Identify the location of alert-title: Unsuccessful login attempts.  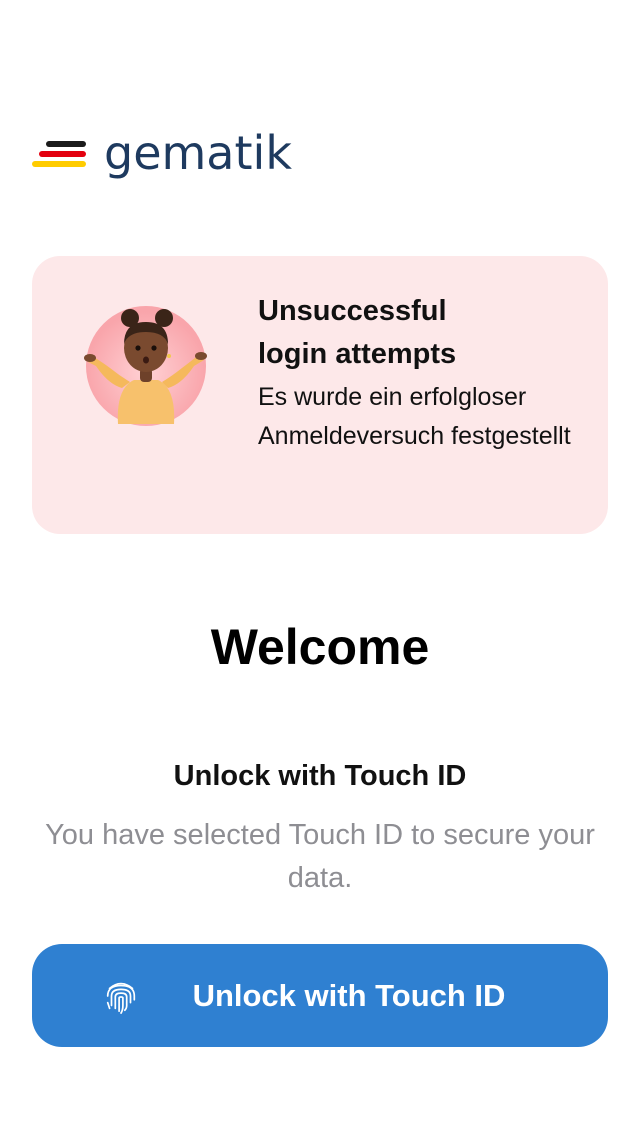
(357, 332).